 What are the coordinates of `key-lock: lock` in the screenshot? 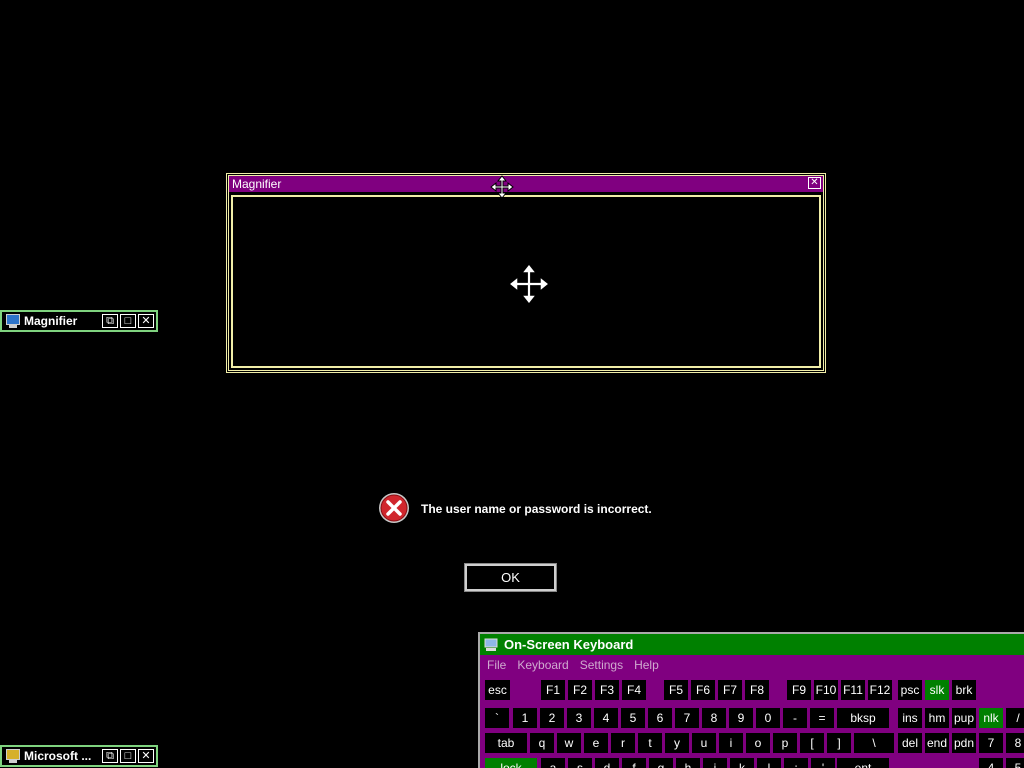 It's located at (511, 763).